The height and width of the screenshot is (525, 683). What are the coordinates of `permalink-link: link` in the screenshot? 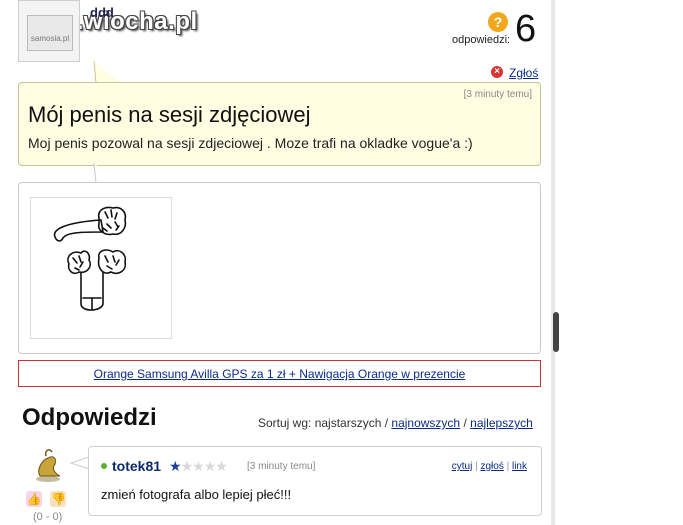 It's located at (519, 466).